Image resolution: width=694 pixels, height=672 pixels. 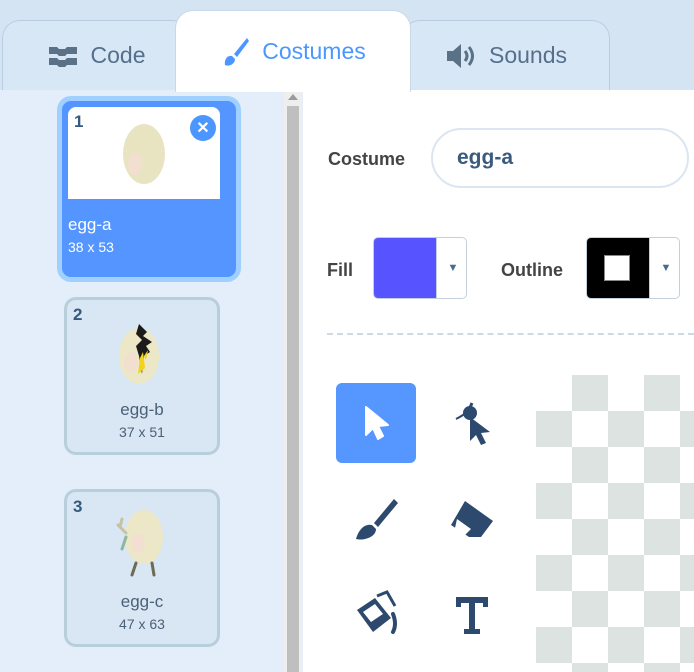 What do you see at coordinates (63, 56) in the screenshot?
I see `code-blocks-icon` at bounding box center [63, 56].